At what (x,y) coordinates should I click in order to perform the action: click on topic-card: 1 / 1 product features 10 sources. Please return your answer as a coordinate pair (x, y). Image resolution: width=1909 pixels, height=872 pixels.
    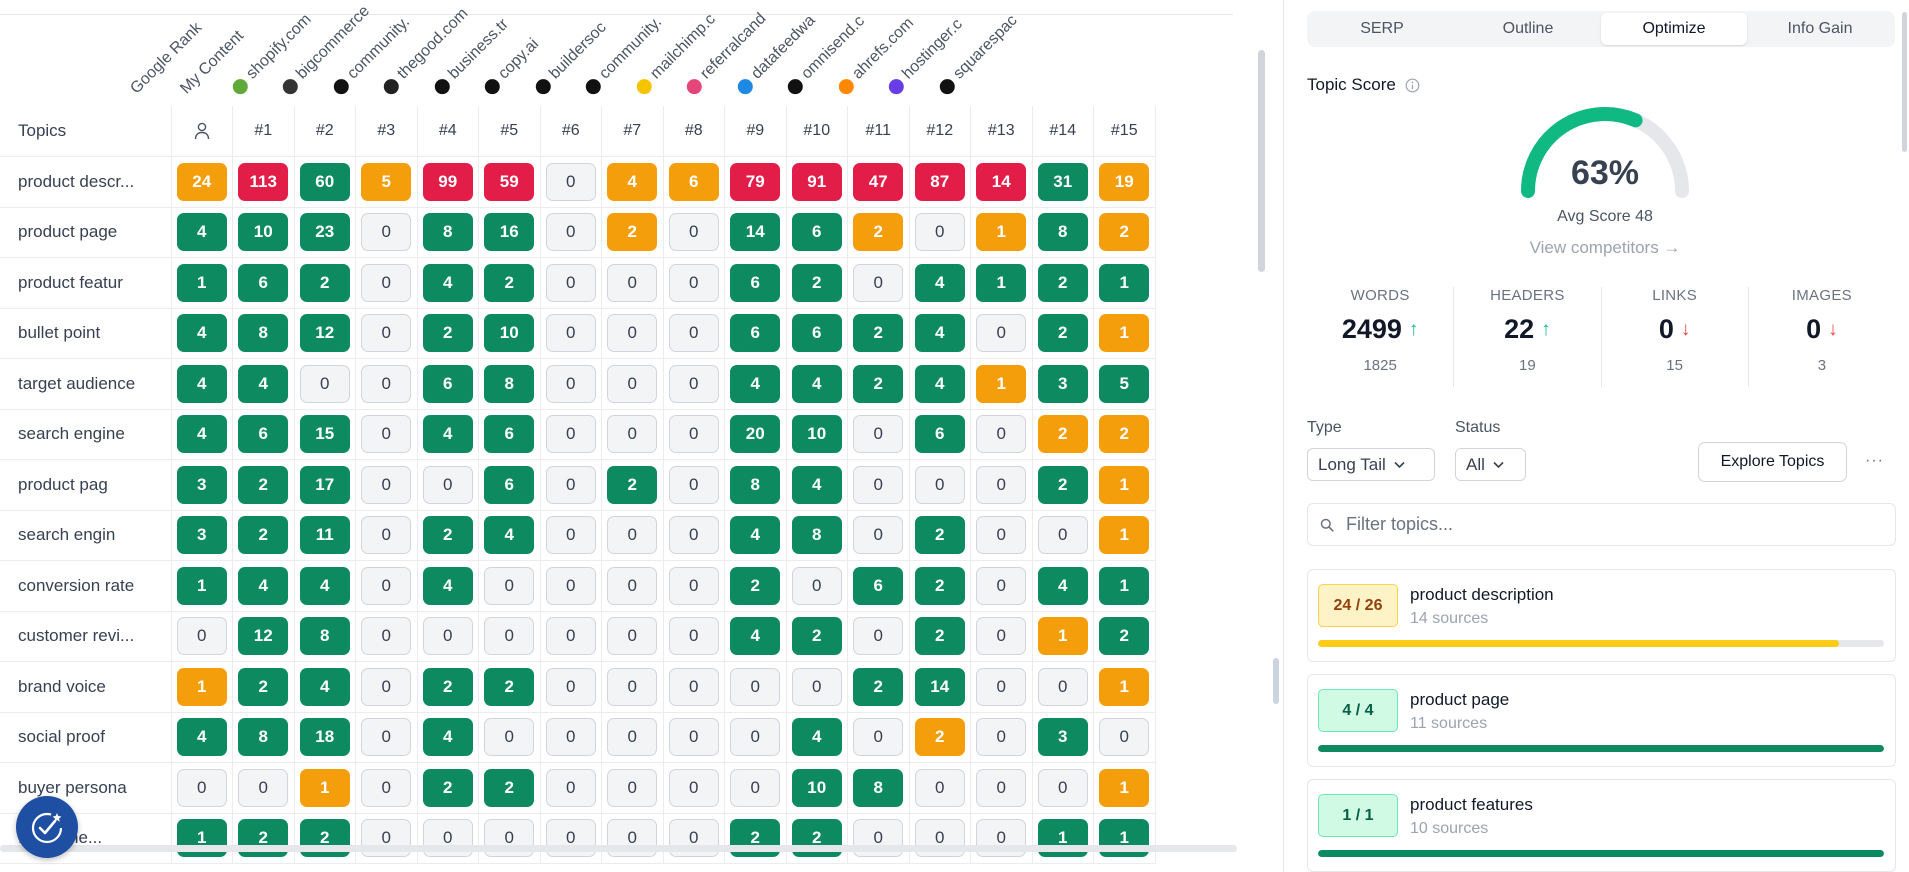
    Looking at the image, I should click on (1601, 825).